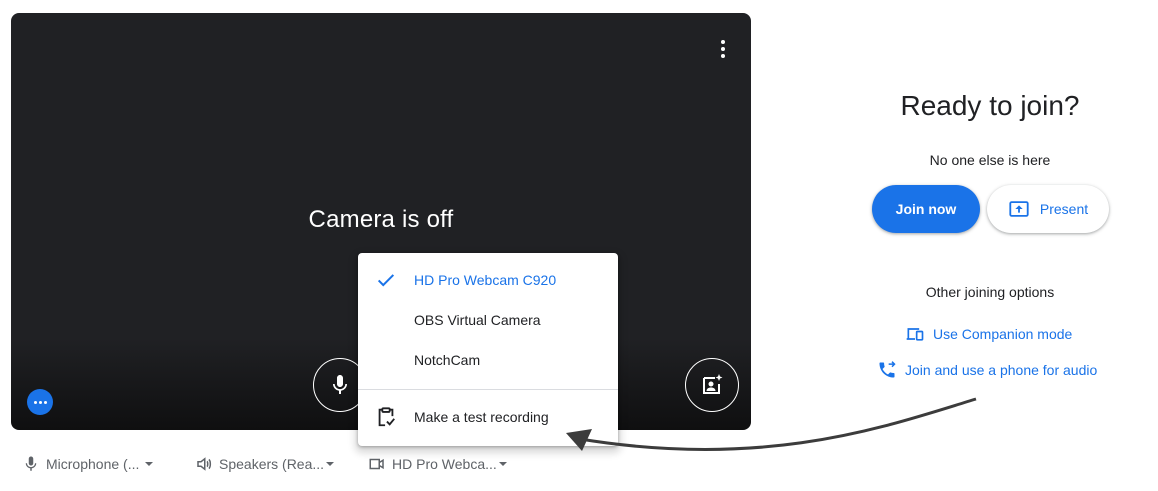  Describe the element at coordinates (1064, 209) in the screenshot. I see `present-button-label: Present` at that location.